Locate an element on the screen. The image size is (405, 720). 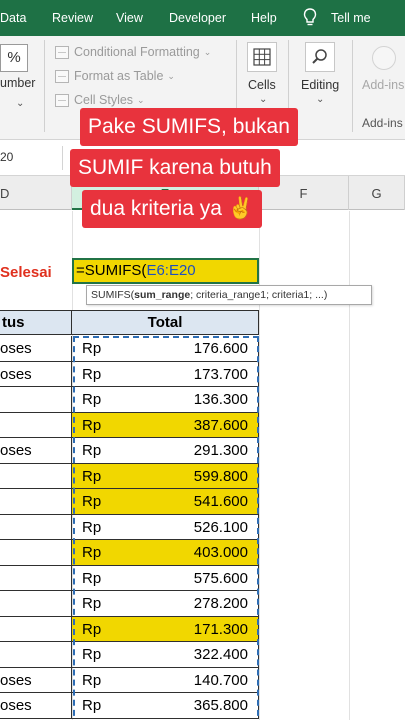
amount-value: 599.800 is located at coordinates (220, 476).